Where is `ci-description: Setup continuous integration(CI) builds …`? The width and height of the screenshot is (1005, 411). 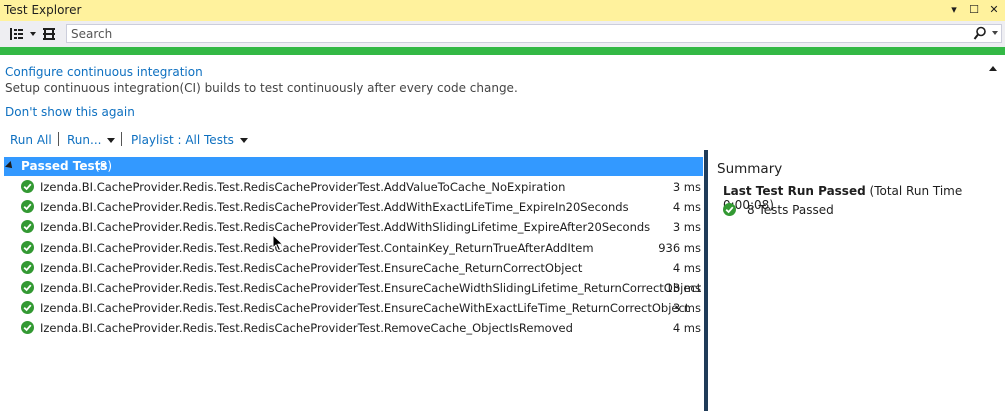
ci-description: Setup continuous integration(CI) builds … is located at coordinates (261, 88).